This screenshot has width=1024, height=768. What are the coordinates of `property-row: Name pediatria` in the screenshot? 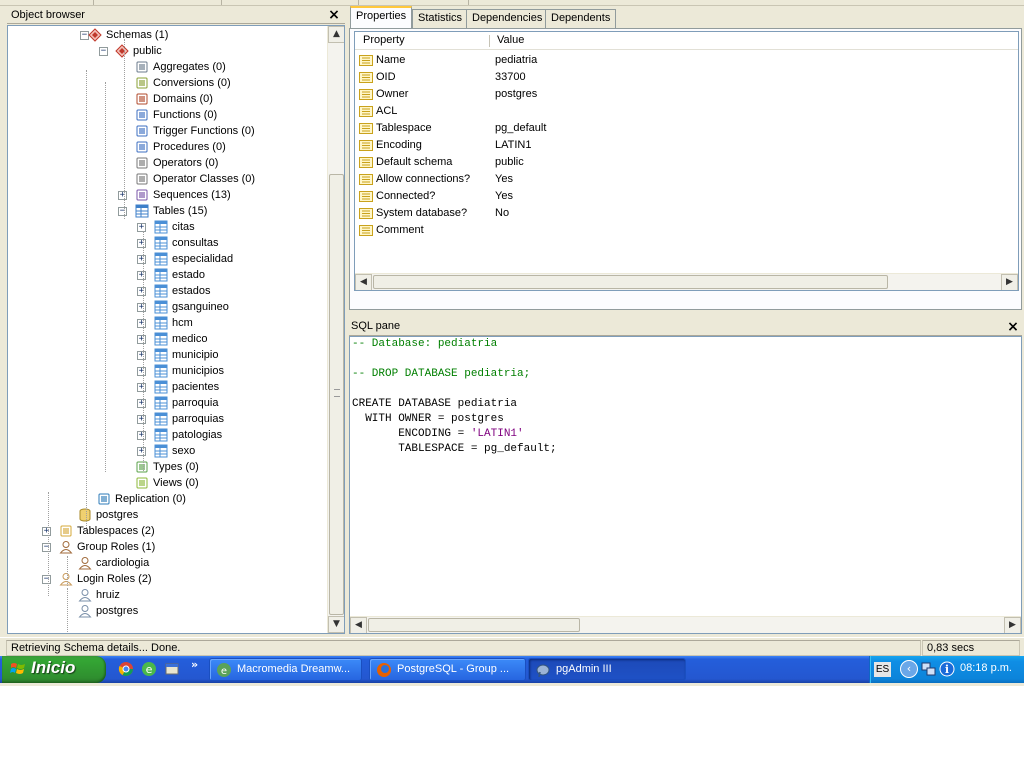 It's located at (686, 60).